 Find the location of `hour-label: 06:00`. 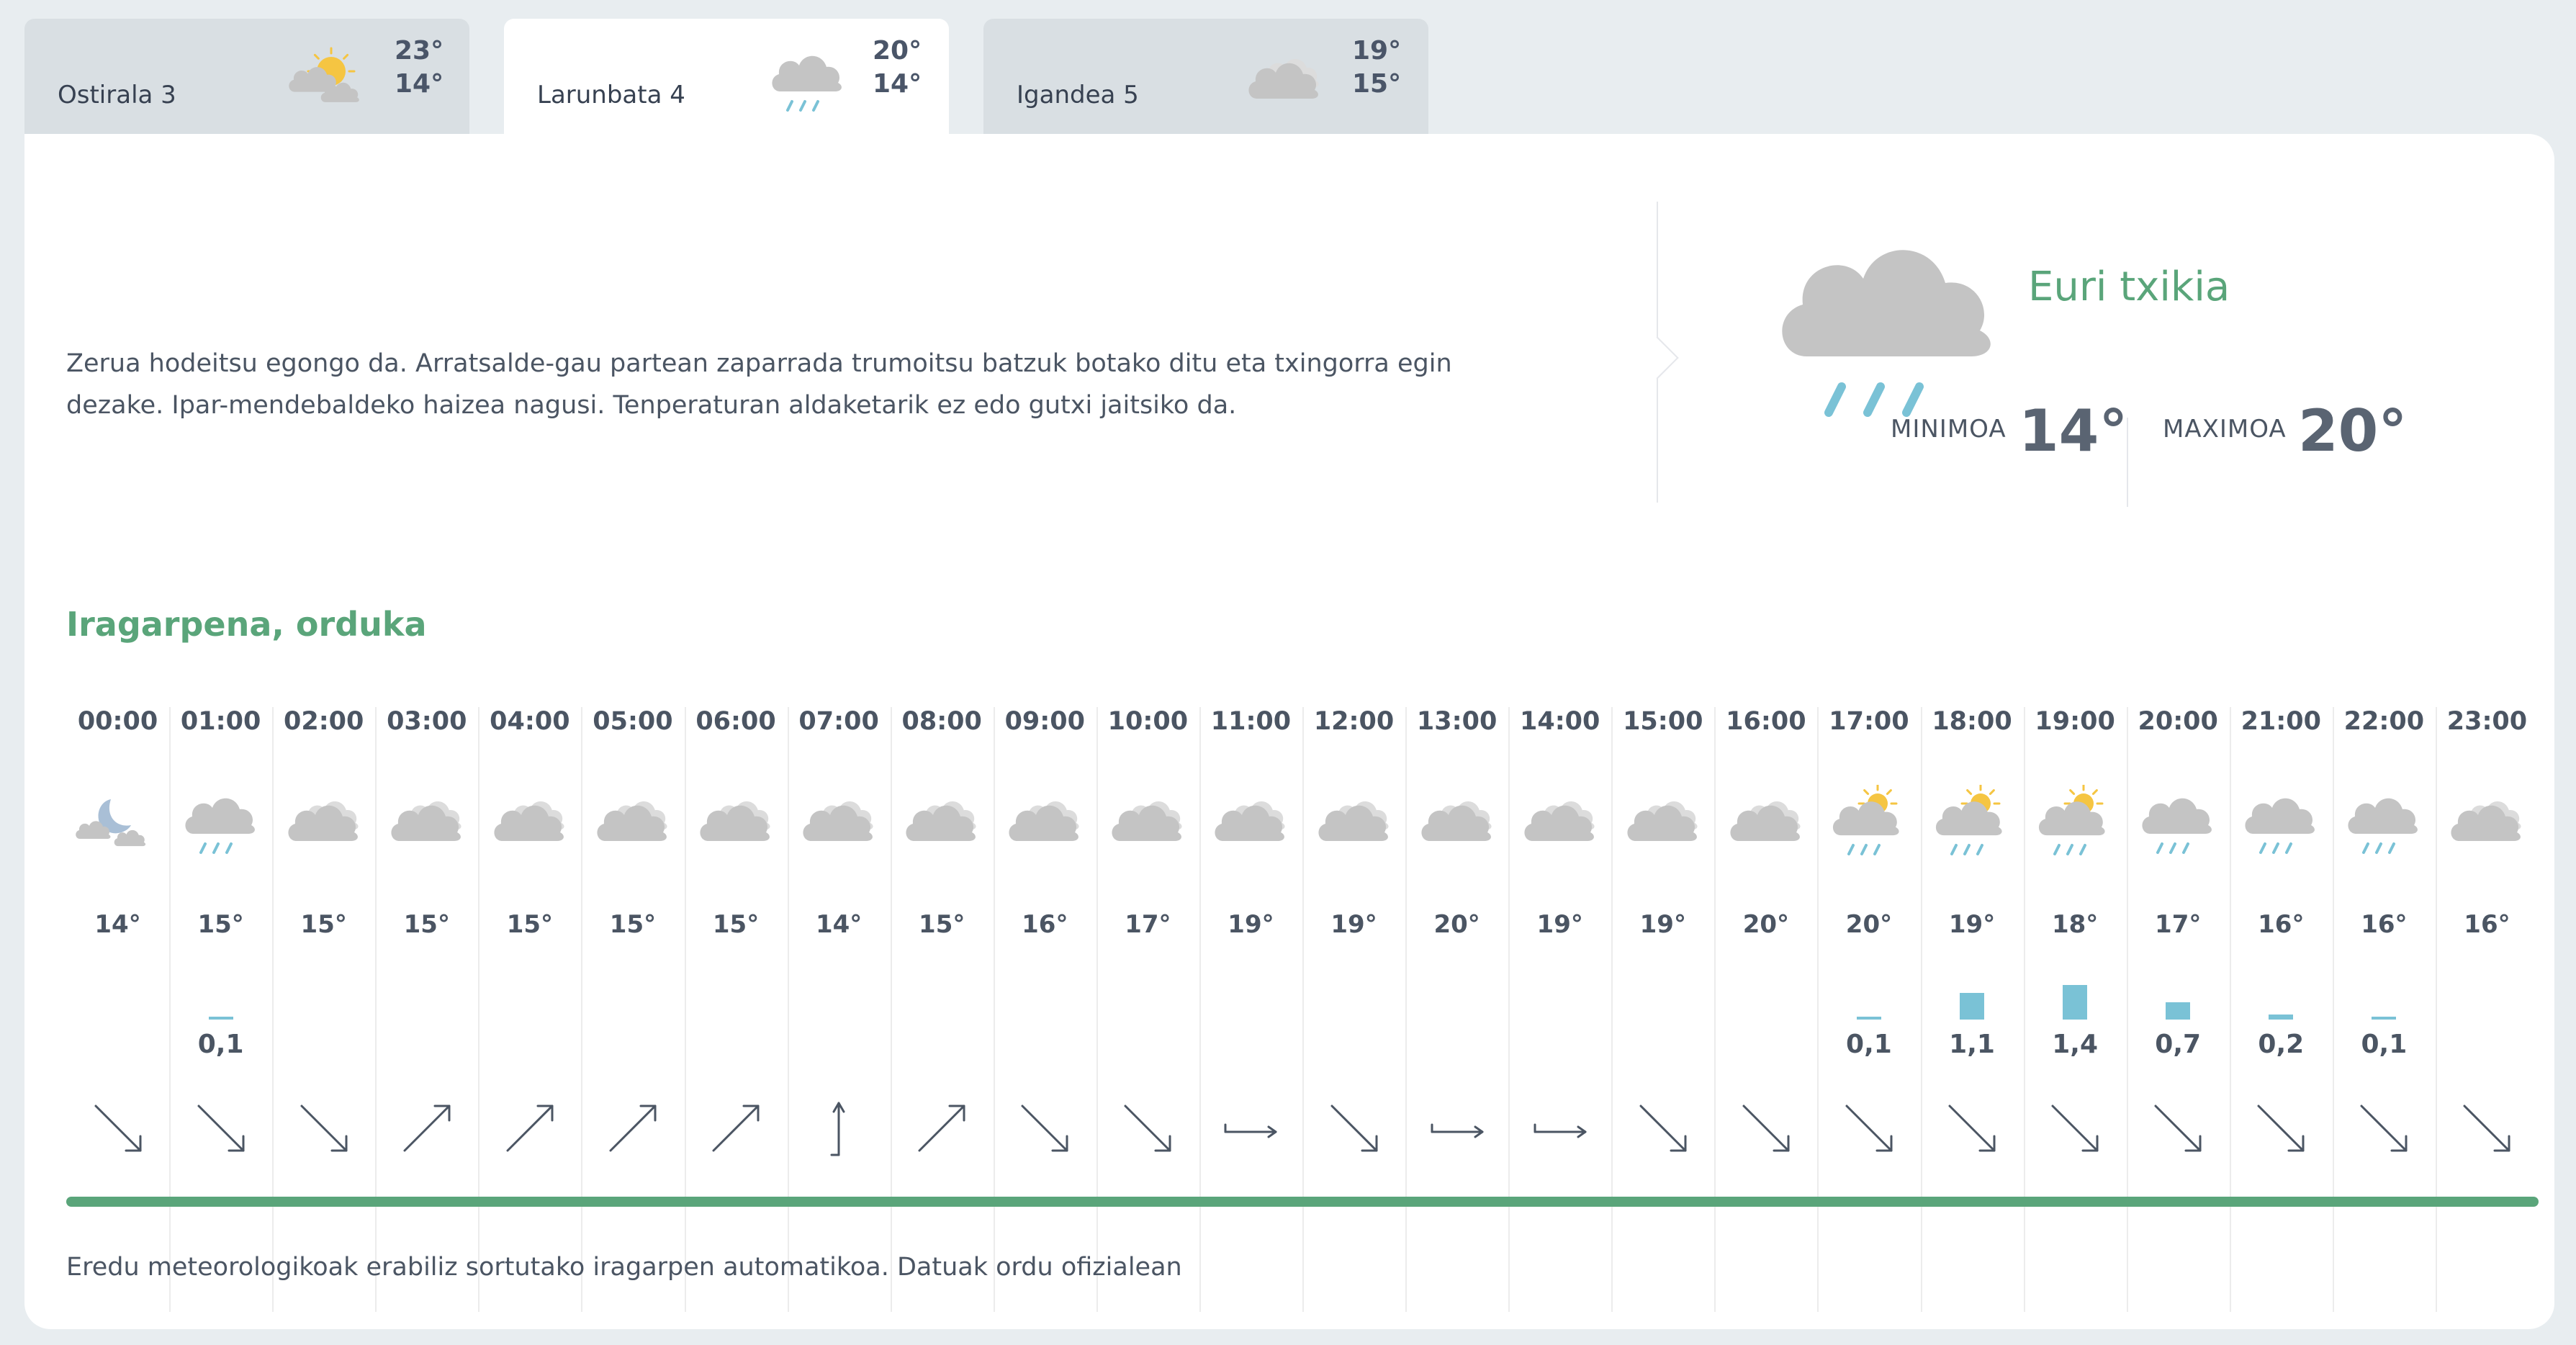

hour-label: 06:00 is located at coordinates (735, 721).